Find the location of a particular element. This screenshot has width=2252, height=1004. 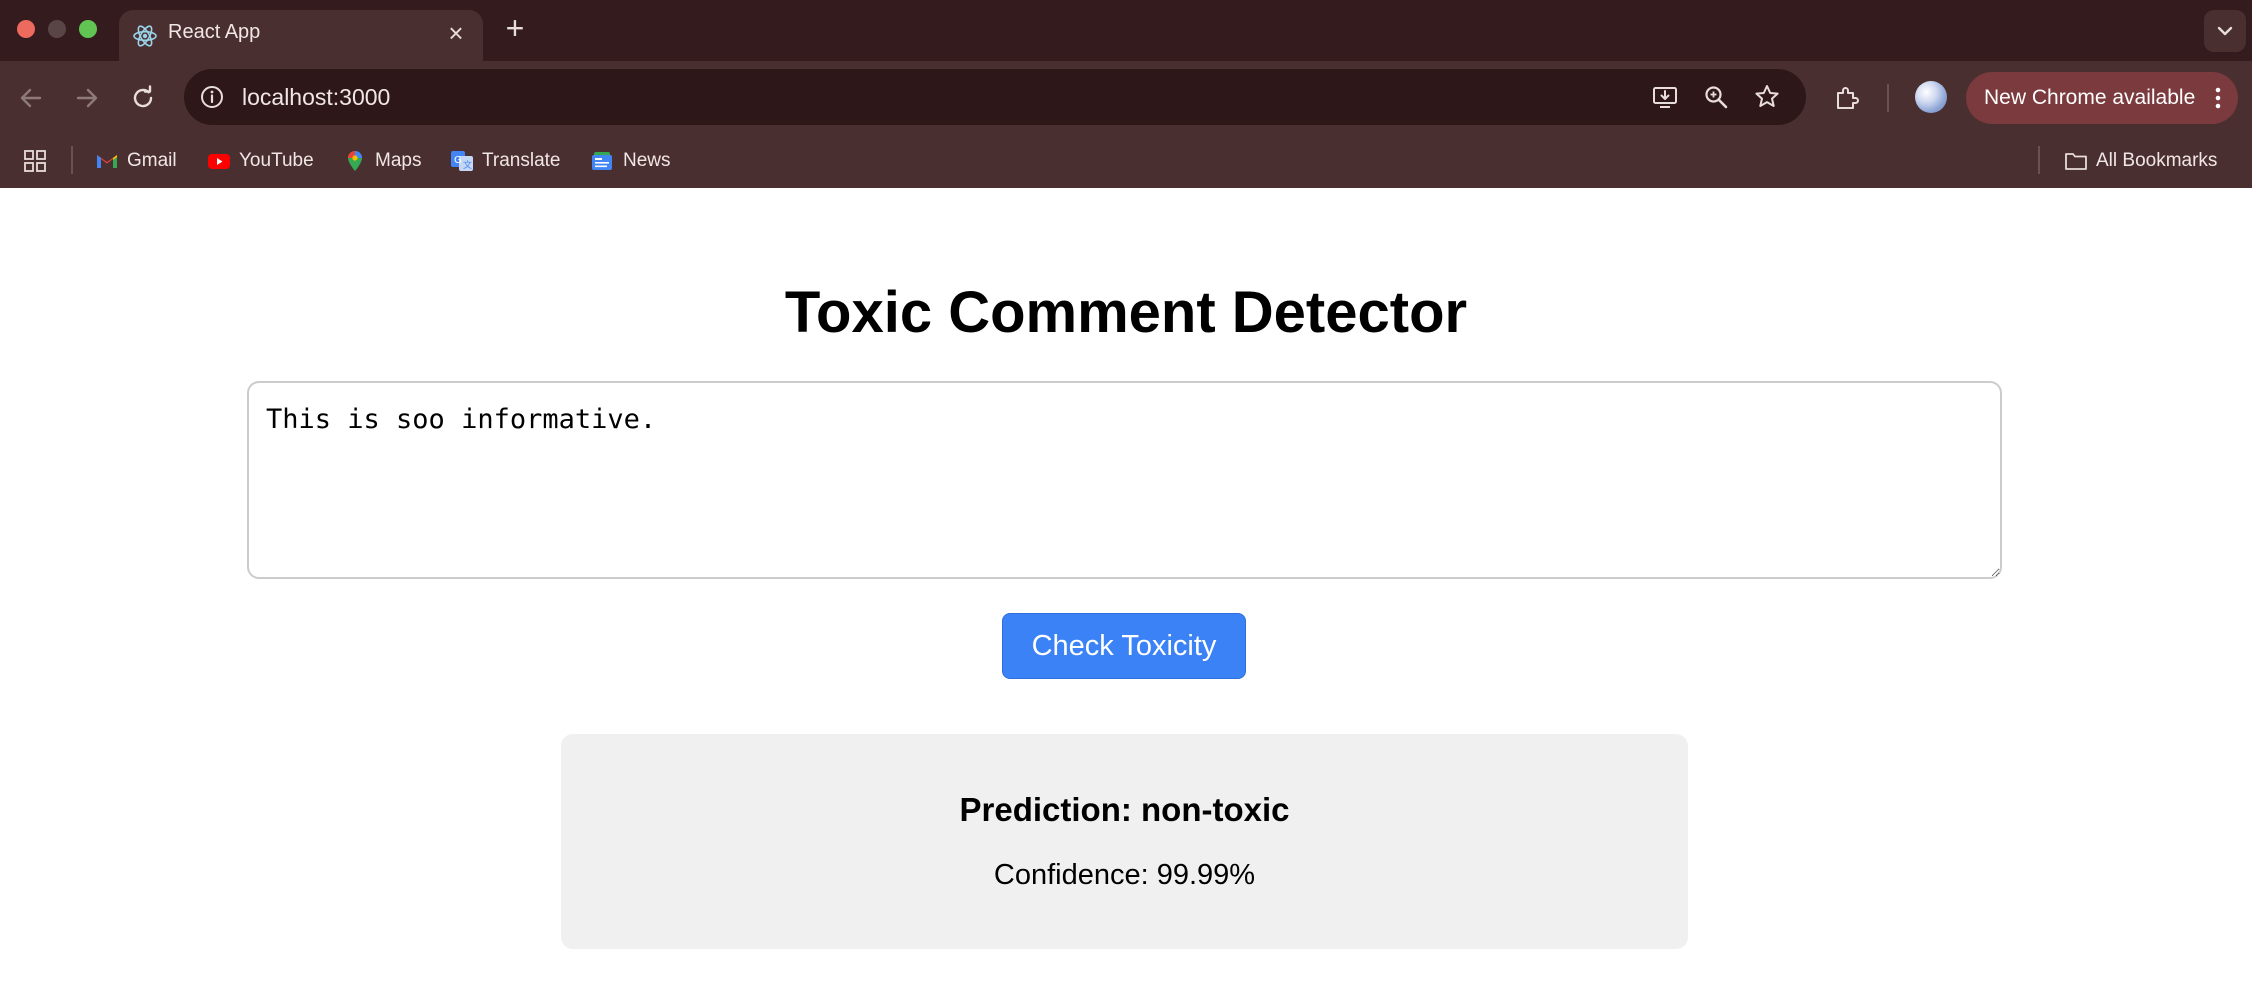

bookmark-youtube: YouTube is located at coordinates (260, 161).